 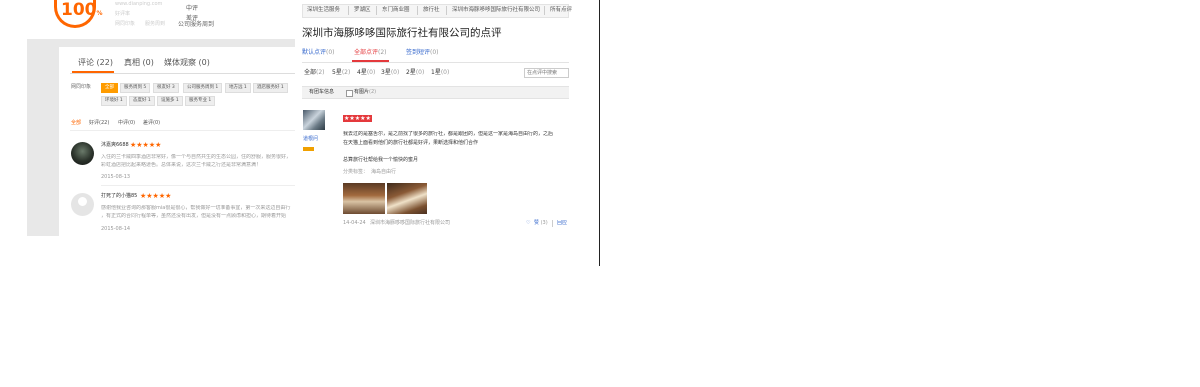 I want to click on impression-label: 网同印象, so click(x=81, y=87).